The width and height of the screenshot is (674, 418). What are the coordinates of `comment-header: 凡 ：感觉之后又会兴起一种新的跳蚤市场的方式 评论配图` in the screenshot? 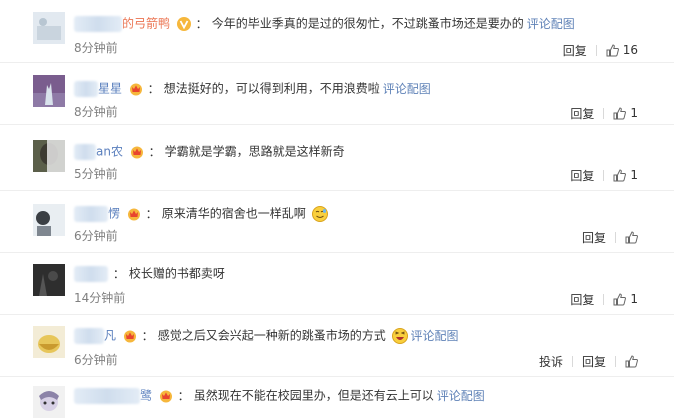 It's located at (266, 335).